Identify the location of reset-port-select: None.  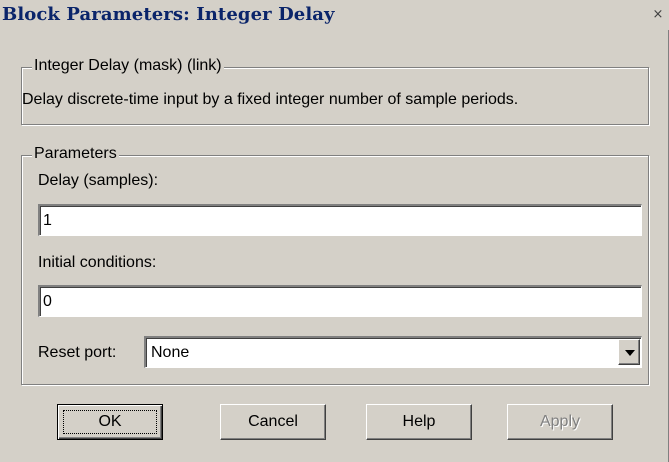
(393, 352).